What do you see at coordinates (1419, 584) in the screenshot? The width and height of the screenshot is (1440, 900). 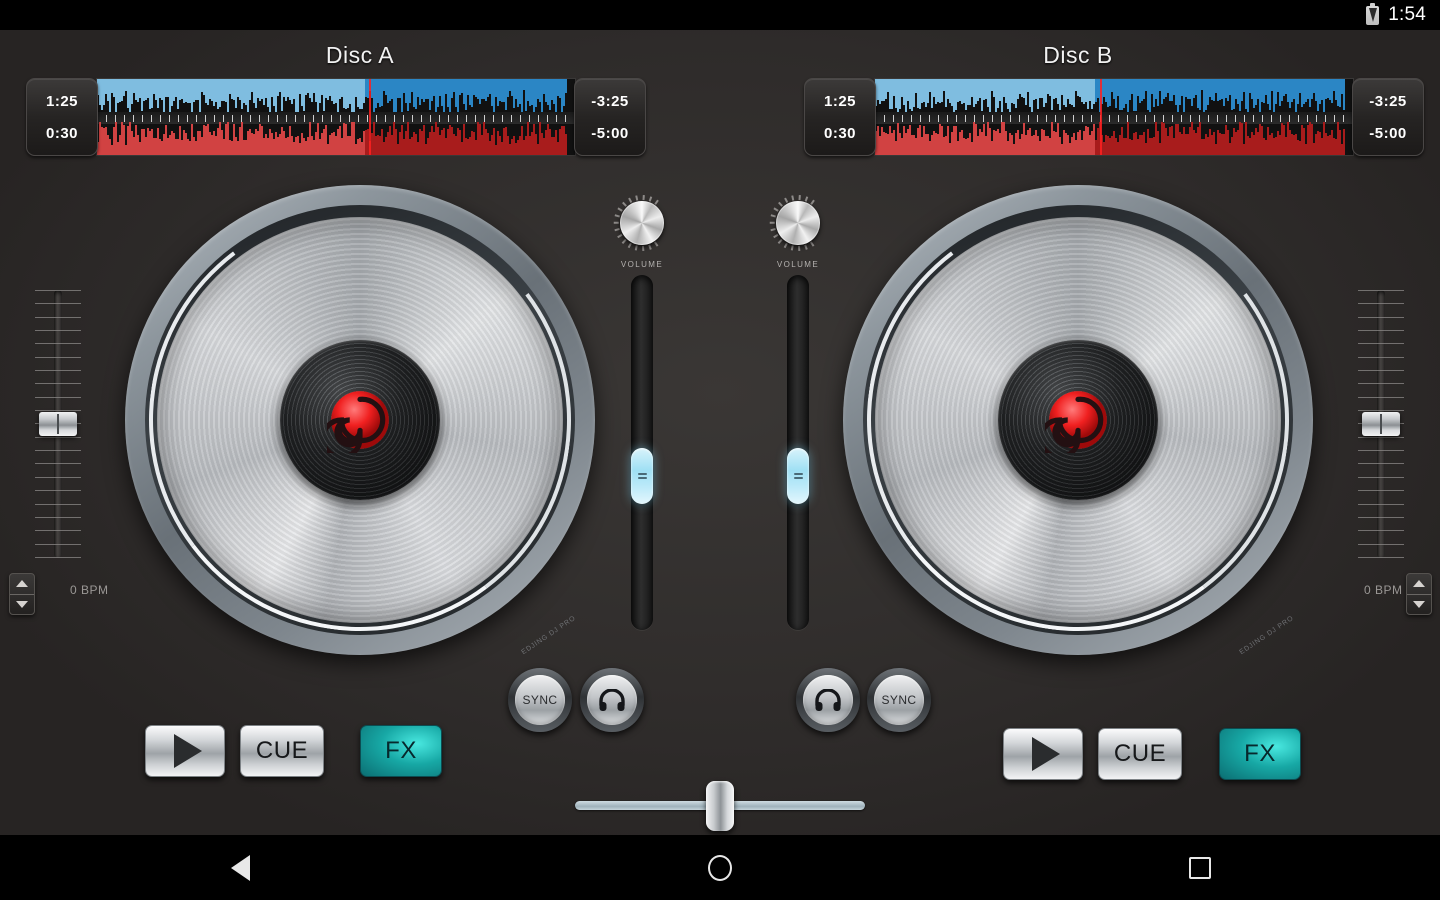 I see `deck-b-bpm-increase` at bounding box center [1419, 584].